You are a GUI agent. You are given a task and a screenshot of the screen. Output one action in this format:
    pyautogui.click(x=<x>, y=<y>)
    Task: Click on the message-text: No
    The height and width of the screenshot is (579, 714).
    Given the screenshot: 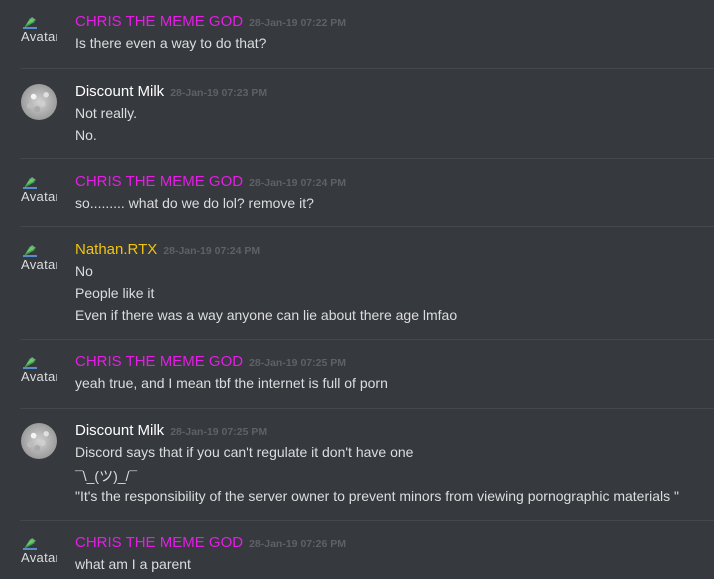 What is the action you would take?
    pyautogui.click(x=84, y=271)
    